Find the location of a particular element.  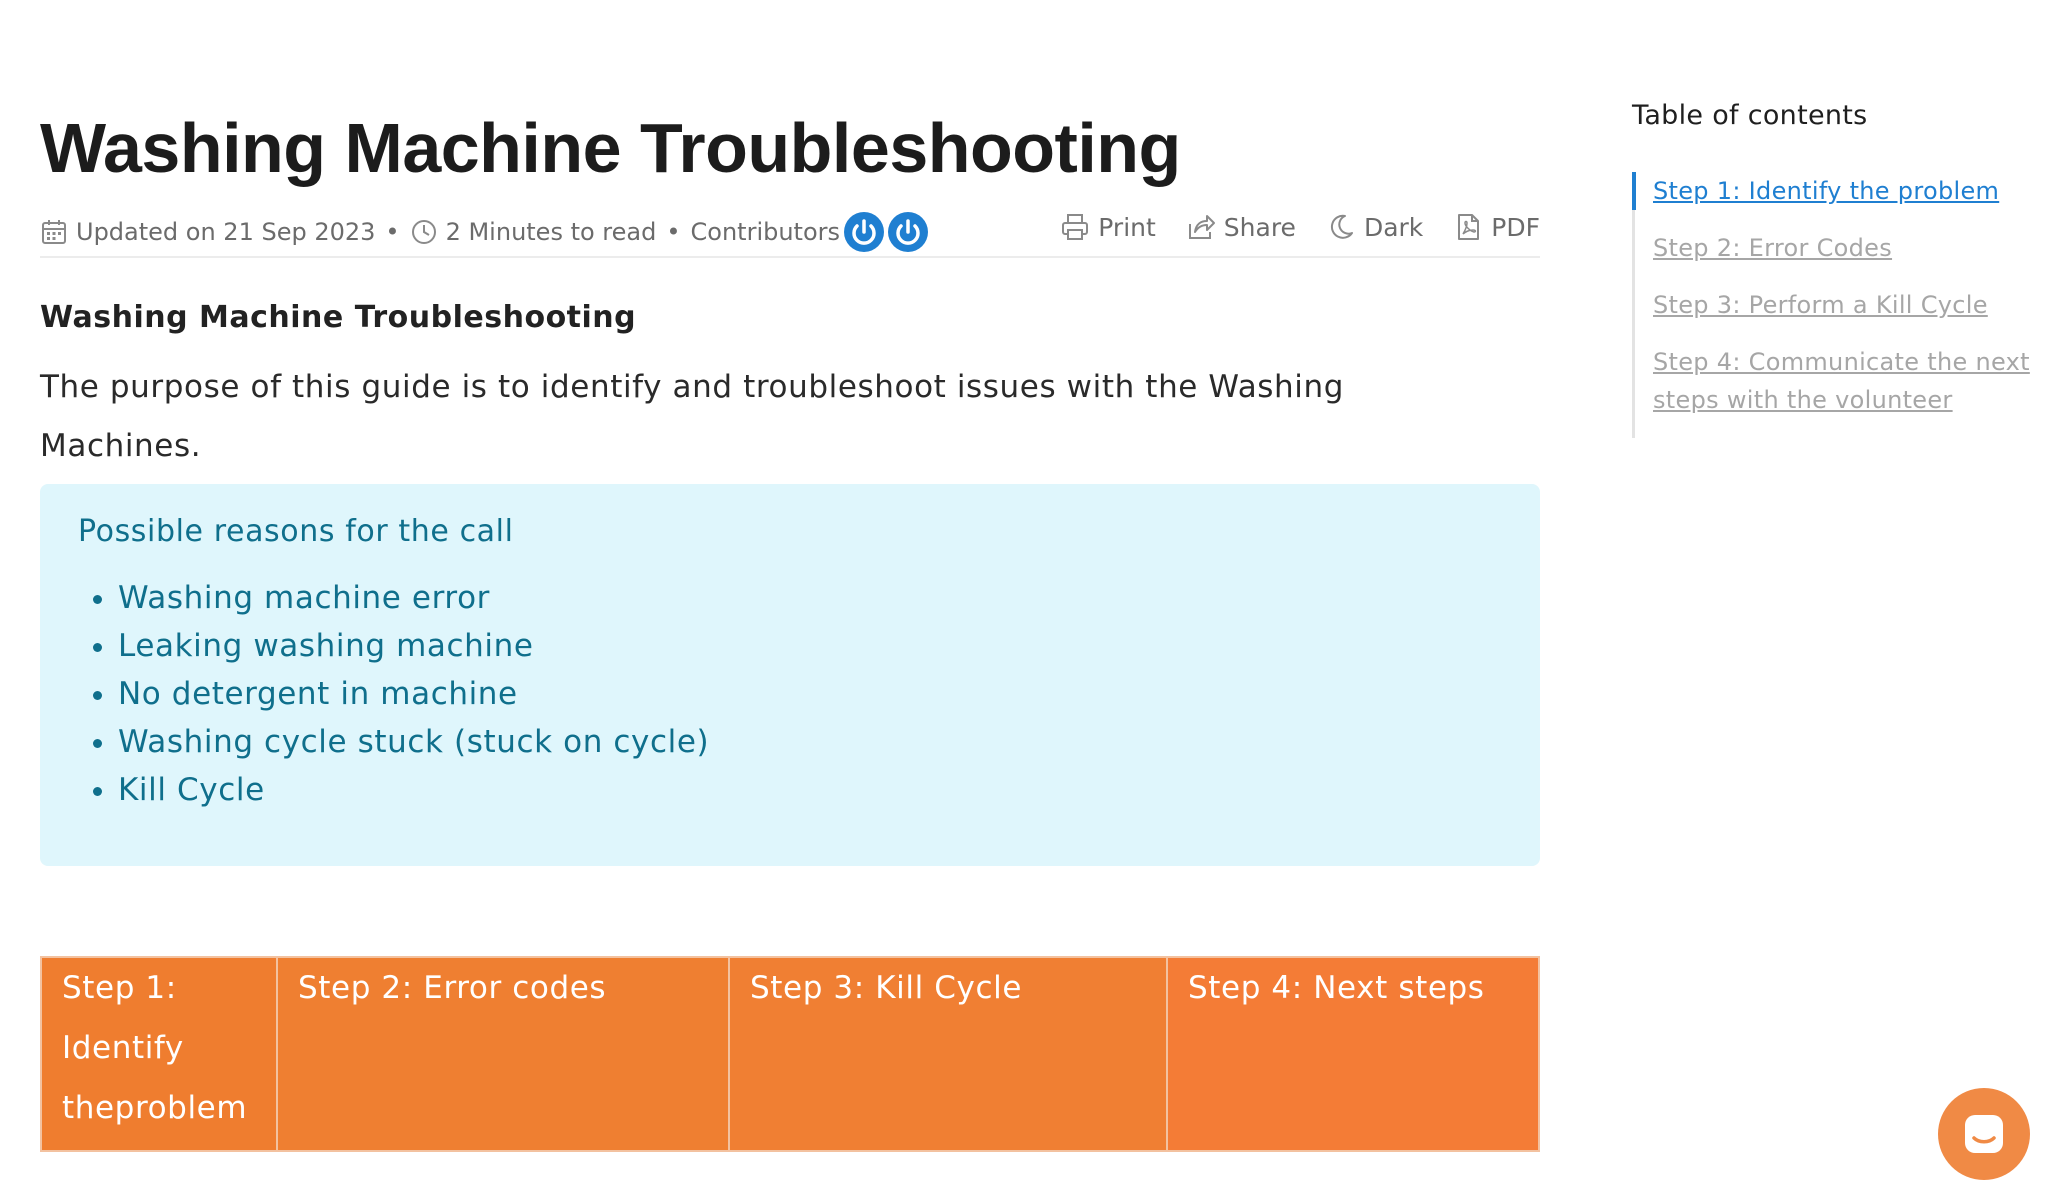

print-label: Print is located at coordinates (1127, 227).